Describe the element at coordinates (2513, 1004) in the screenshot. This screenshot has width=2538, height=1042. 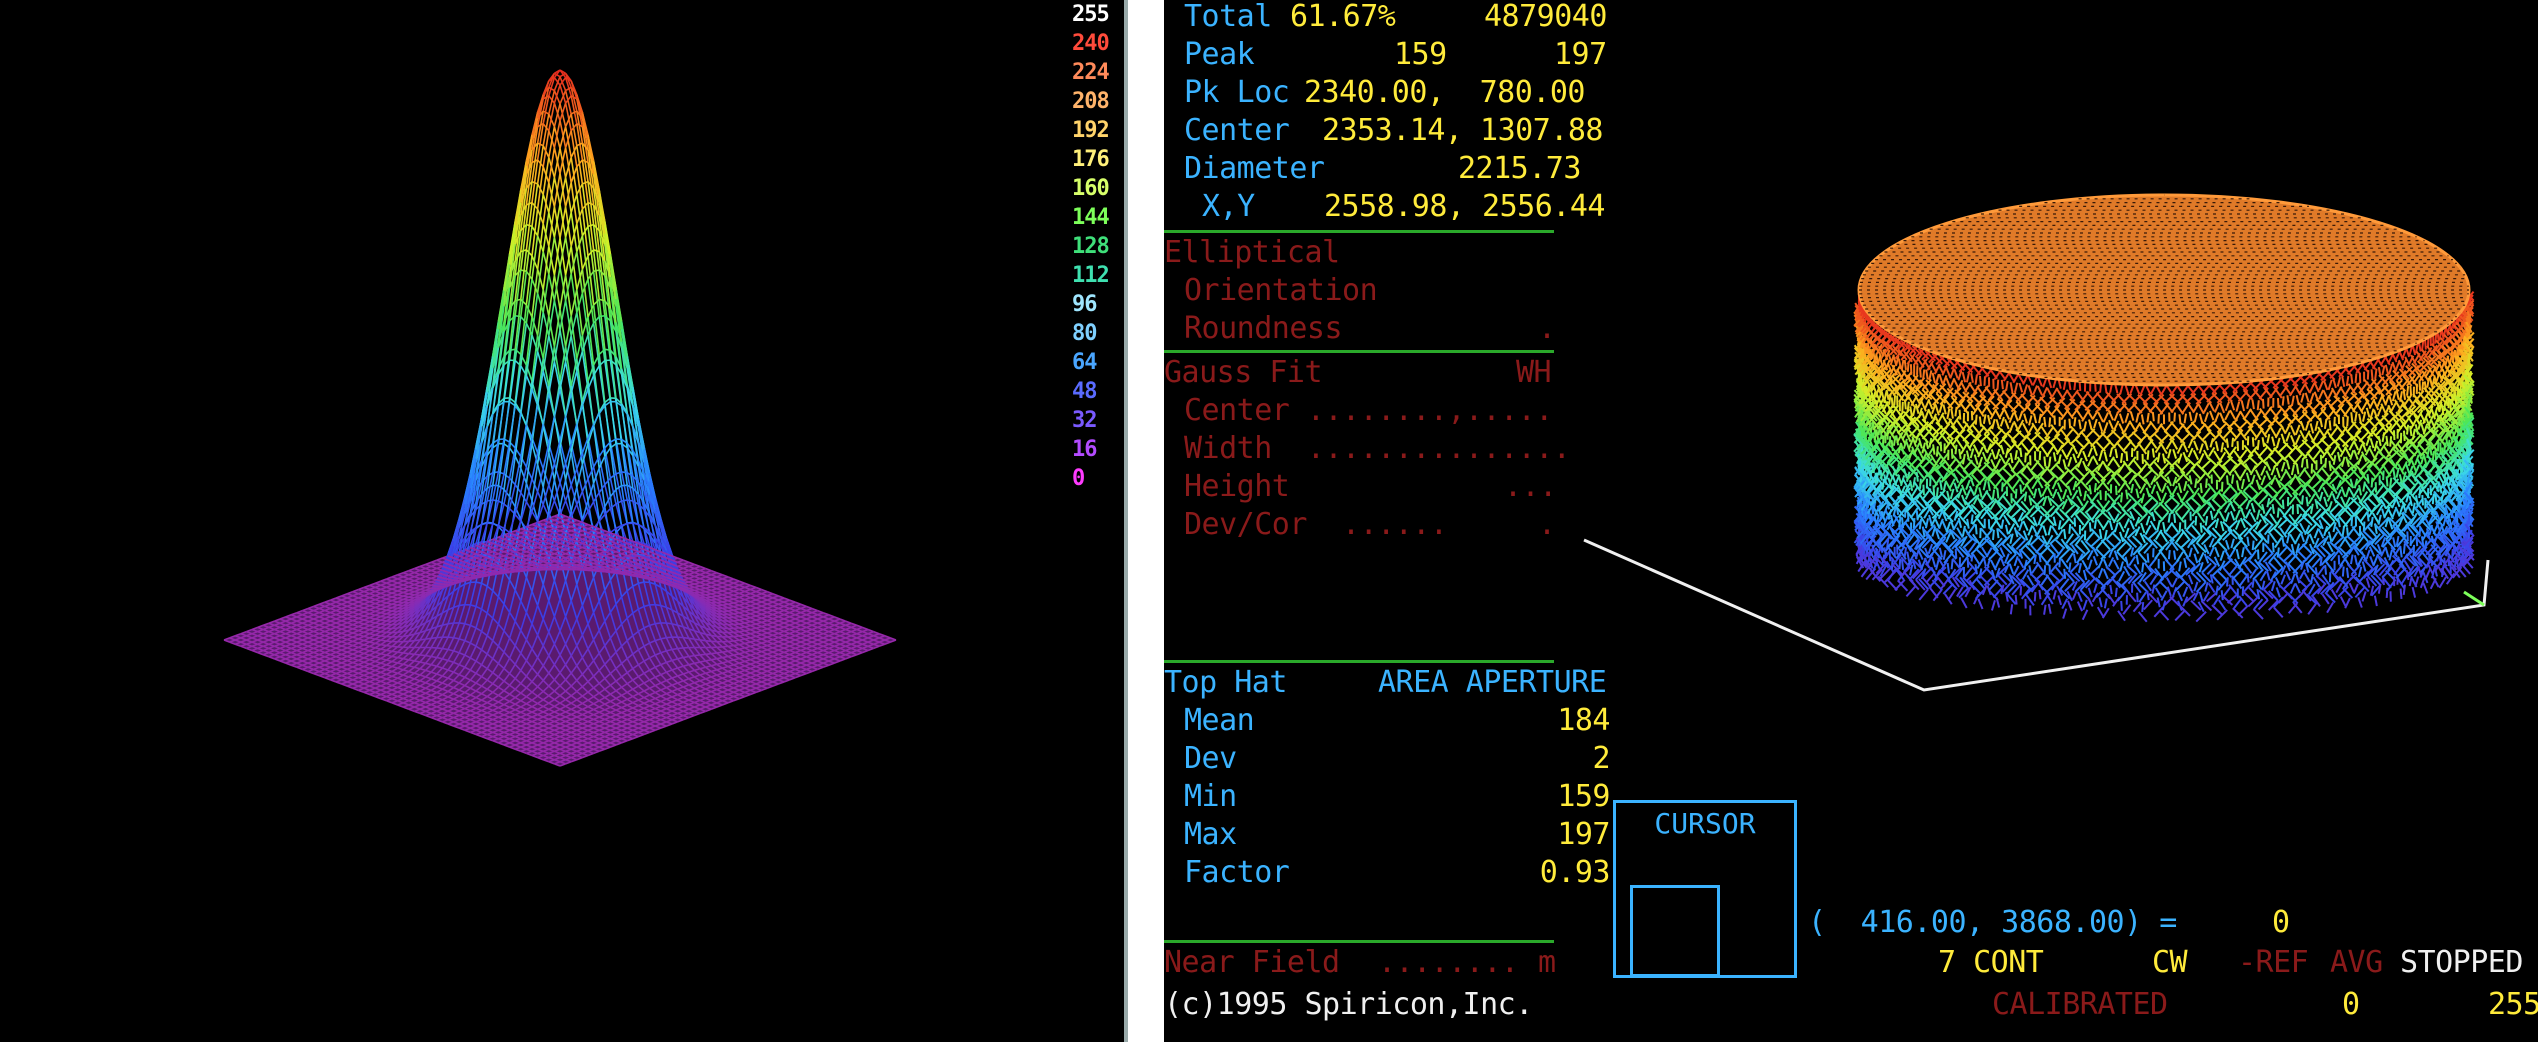
I see `status-max: 255` at that location.